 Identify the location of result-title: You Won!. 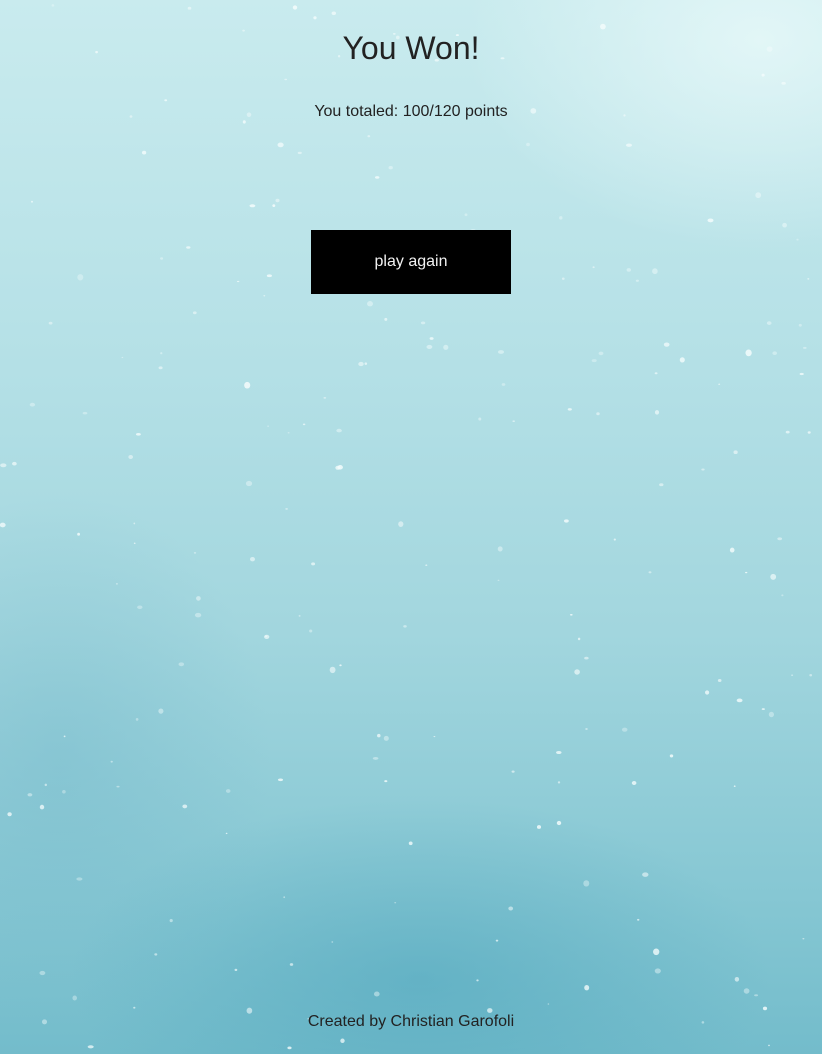
(411, 48).